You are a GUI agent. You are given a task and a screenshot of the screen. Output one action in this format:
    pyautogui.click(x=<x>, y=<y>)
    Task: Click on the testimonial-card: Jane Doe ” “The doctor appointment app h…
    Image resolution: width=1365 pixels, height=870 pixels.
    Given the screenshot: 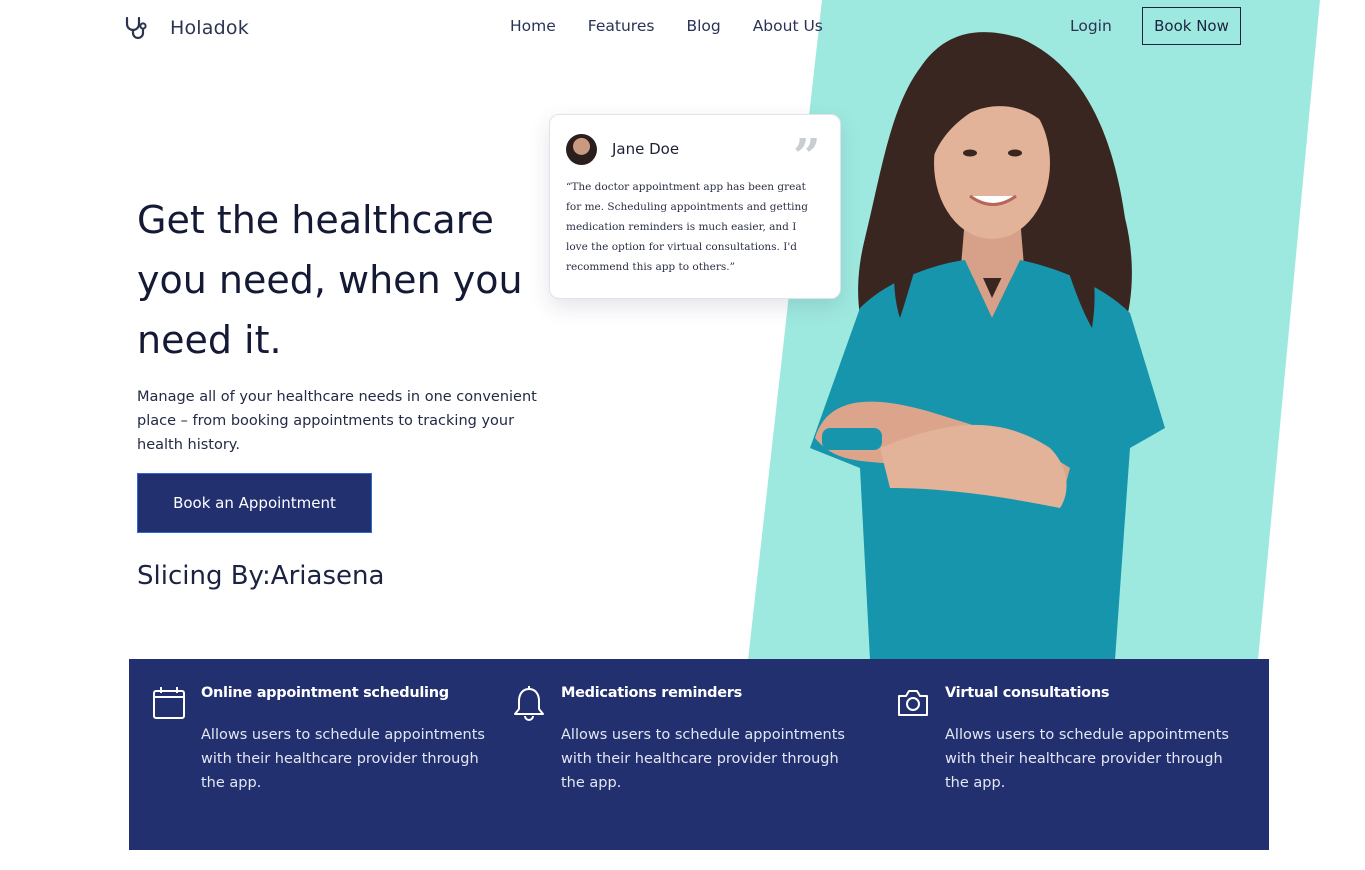 What is the action you would take?
    pyautogui.click(x=695, y=206)
    